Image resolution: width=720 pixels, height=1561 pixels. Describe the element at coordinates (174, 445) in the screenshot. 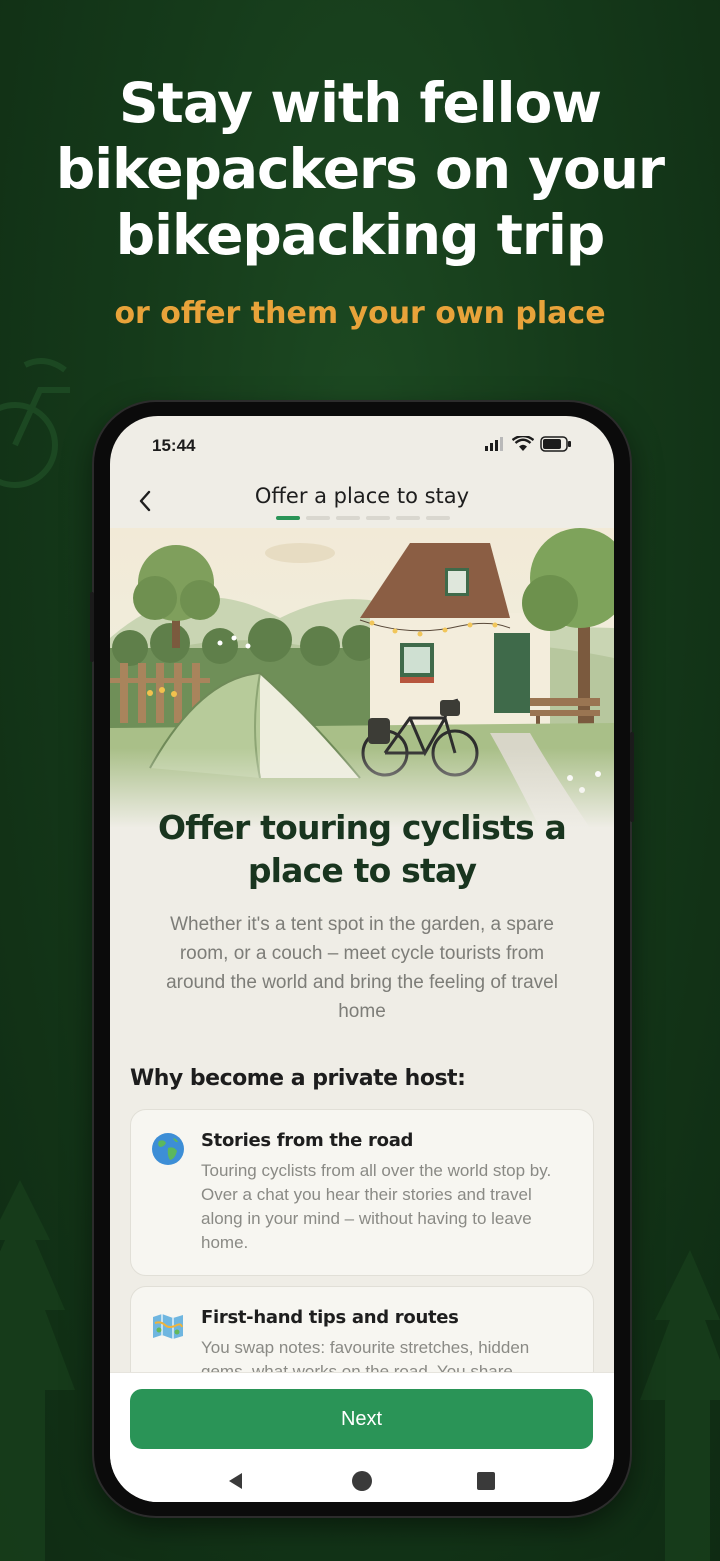

I see `status-time: 15:44` at that location.